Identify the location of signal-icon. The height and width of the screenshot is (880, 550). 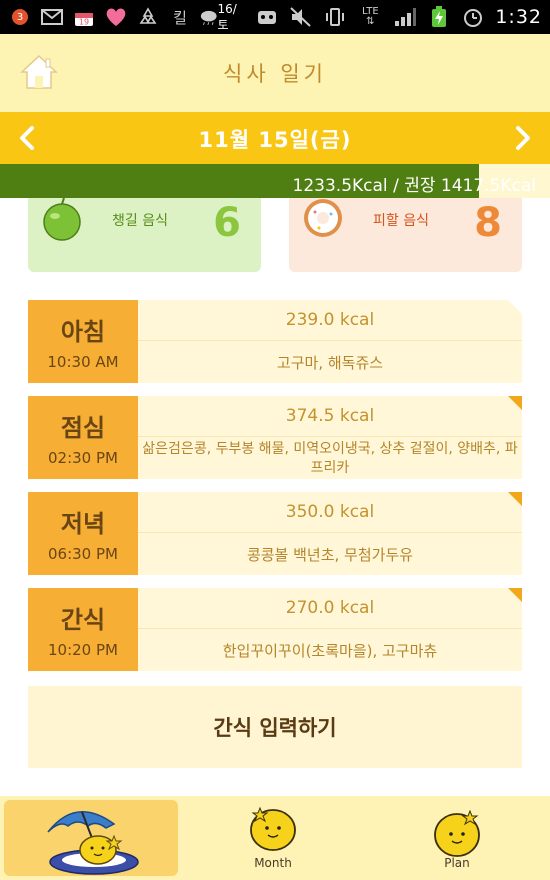
(405, 17).